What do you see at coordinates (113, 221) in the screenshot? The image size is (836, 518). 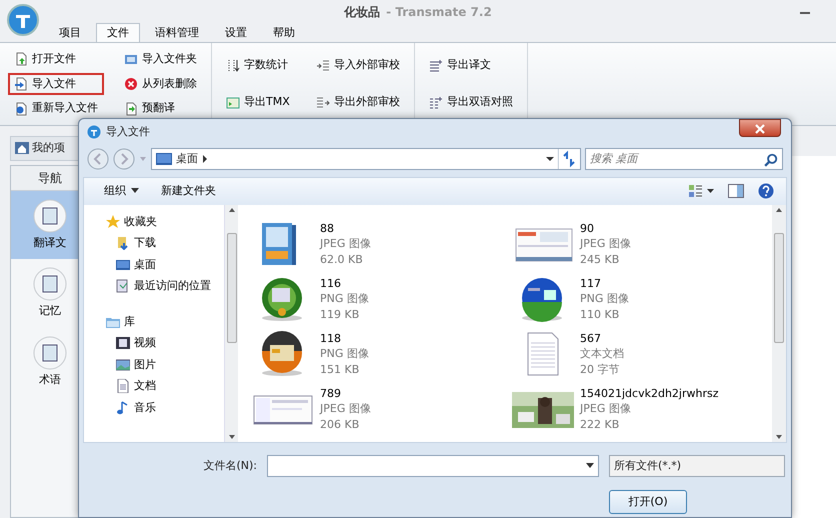 I see `star-icon` at bounding box center [113, 221].